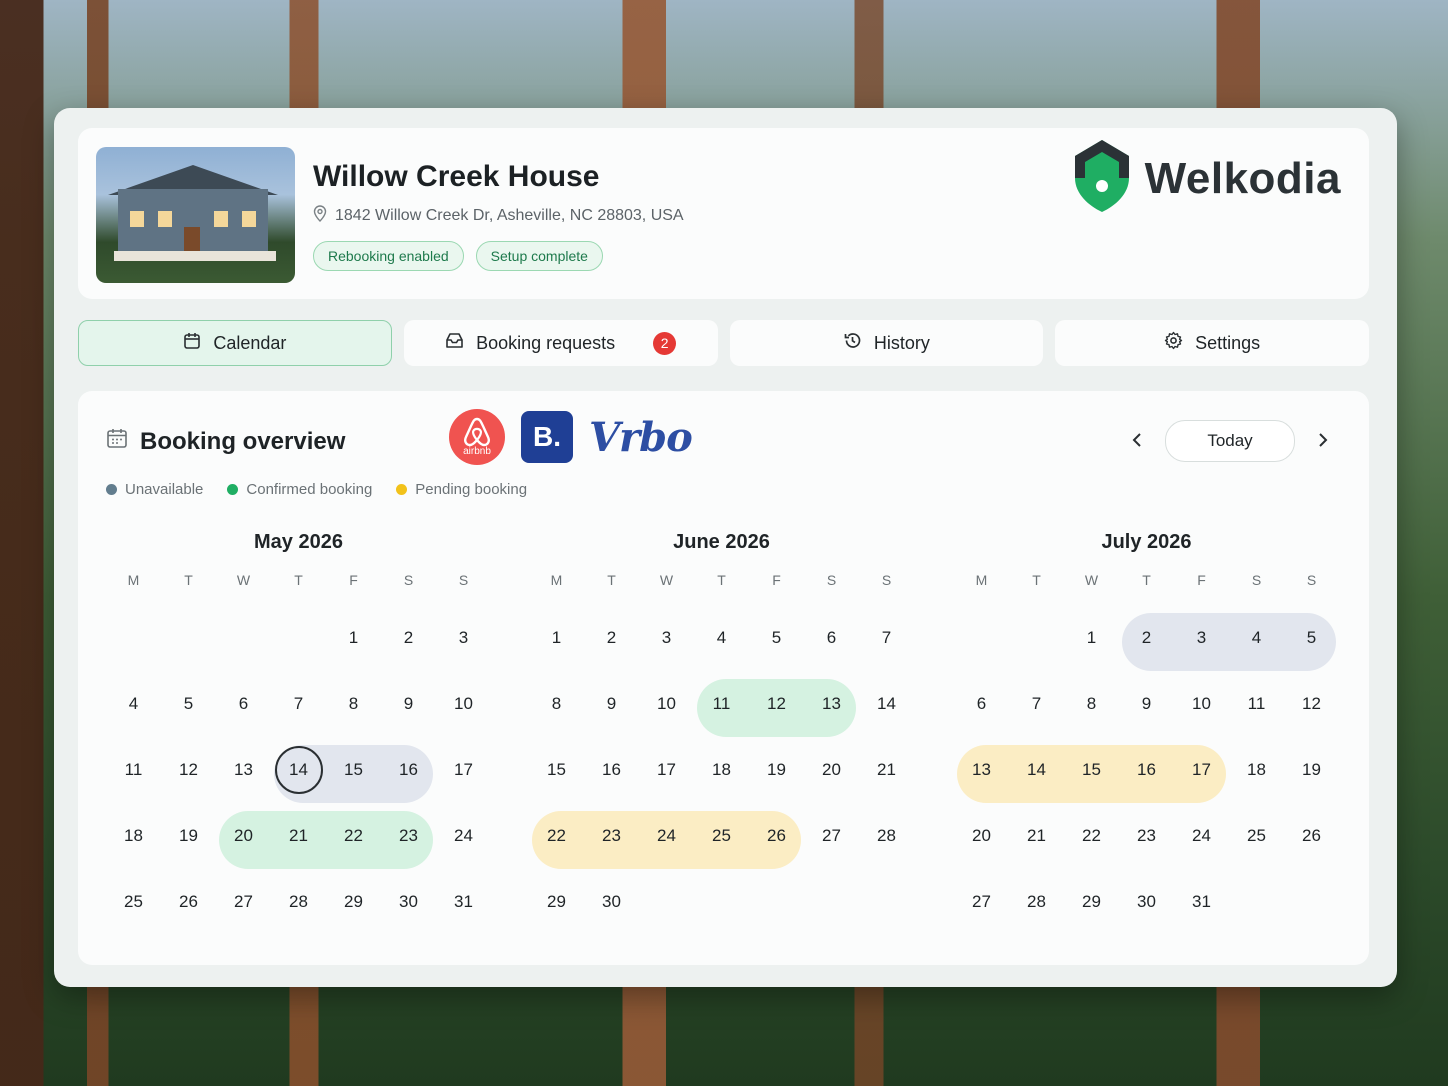 The image size is (1448, 1086). Describe the element at coordinates (477, 437) in the screenshot. I see `airbnb-logo-icon: airbnb` at that location.